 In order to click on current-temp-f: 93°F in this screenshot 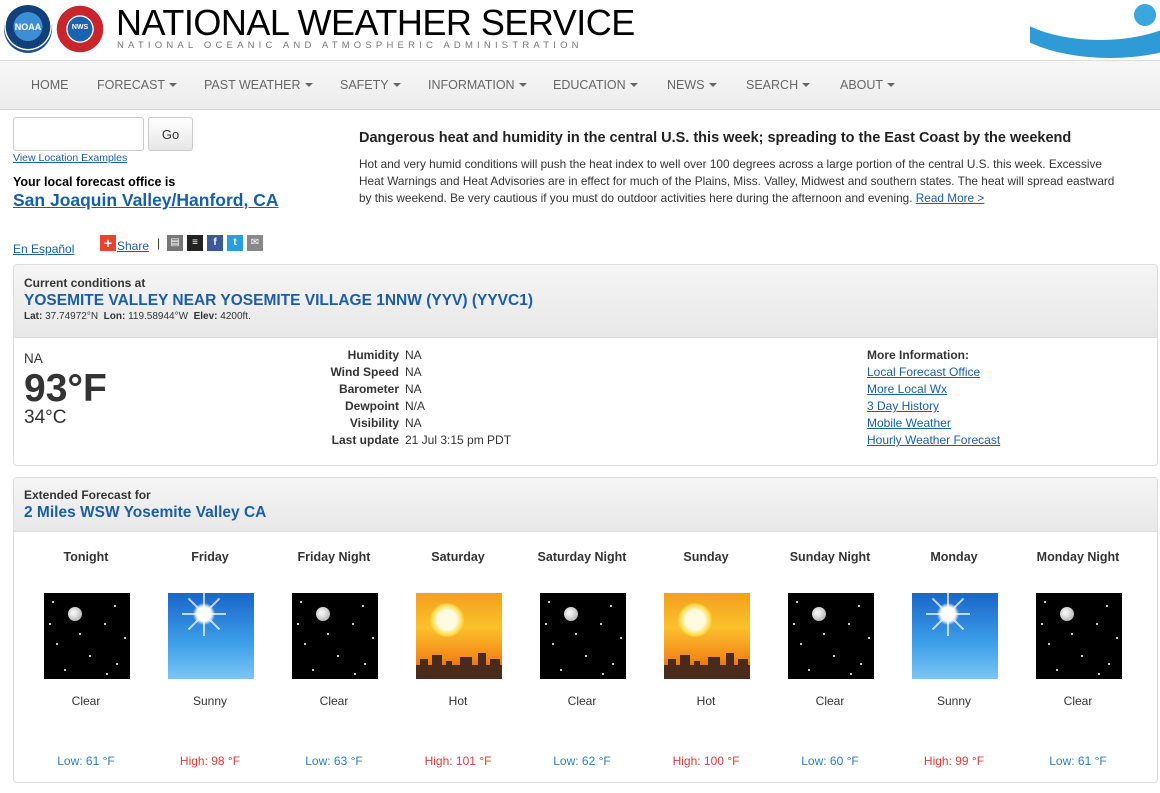, I will do `click(65, 388)`.